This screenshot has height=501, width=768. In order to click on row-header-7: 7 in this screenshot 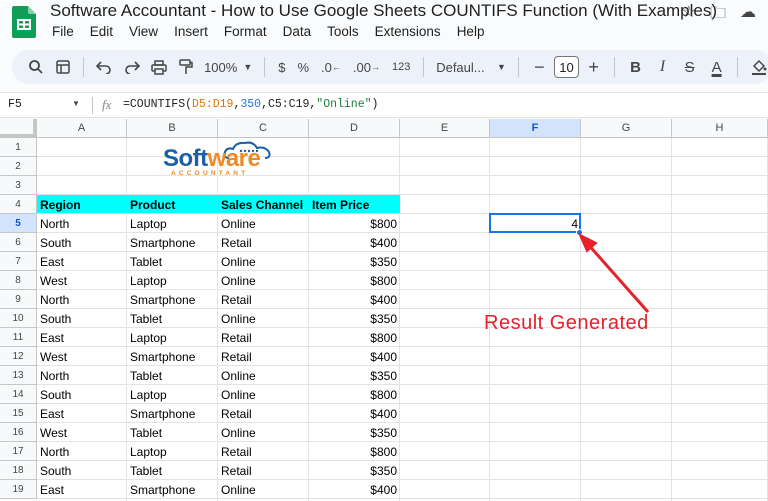, I will do `click(18, 261)`.